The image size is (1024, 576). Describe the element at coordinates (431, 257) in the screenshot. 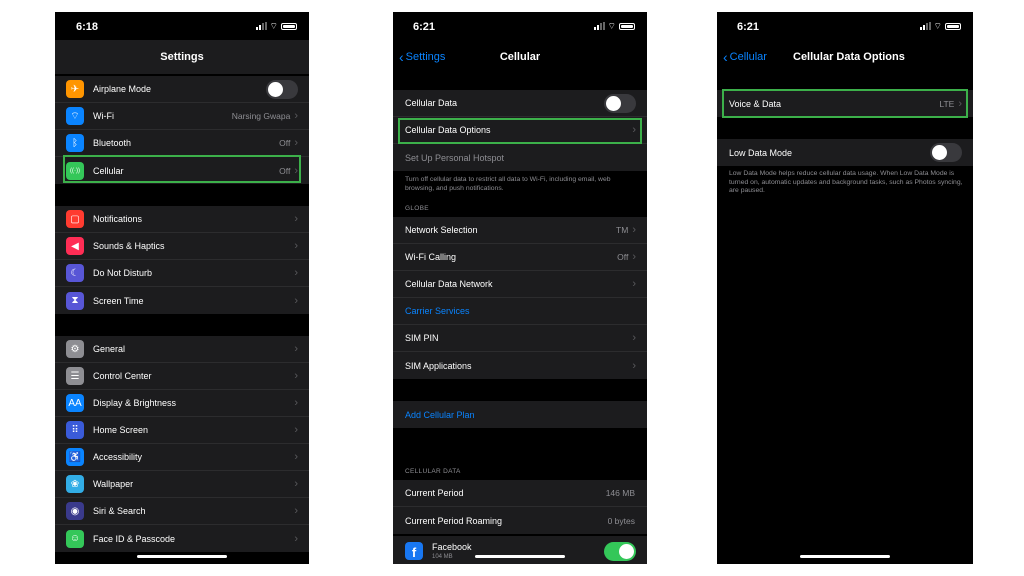

I see `wi-fi-calling-label: Wi-Fi Calling` at that location.